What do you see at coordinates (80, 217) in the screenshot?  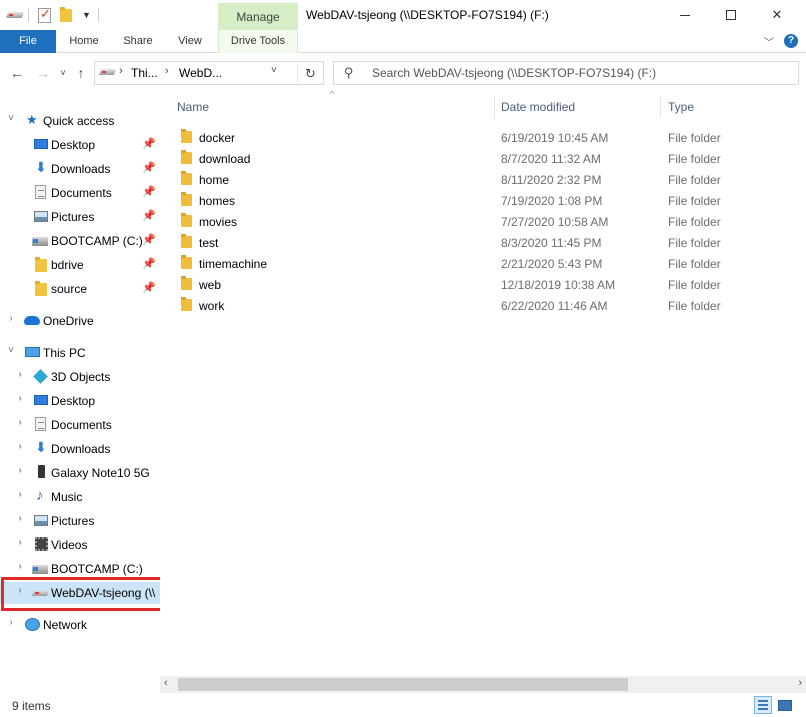 I see `nav-quick-pictures: Pictures 📌` at bounding box center [80, 217].